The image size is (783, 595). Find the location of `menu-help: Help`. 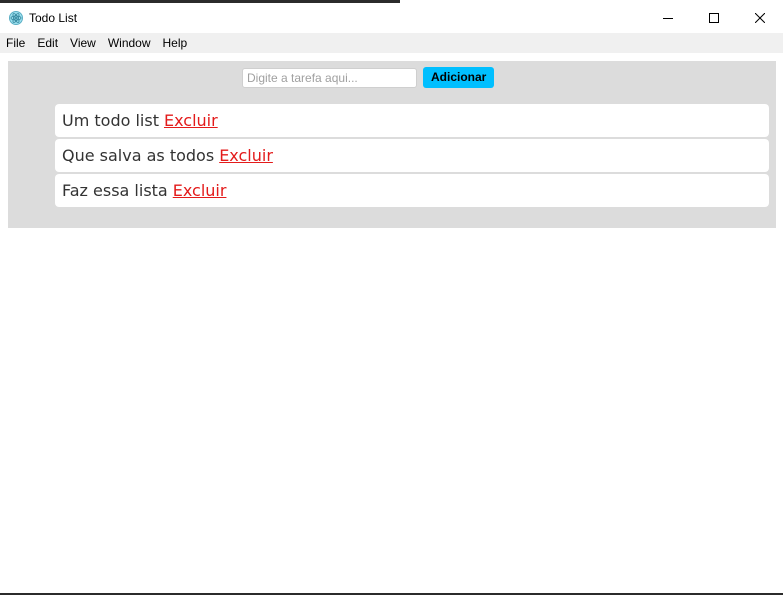

menu-help: Help is located at coordinates (175, 43).